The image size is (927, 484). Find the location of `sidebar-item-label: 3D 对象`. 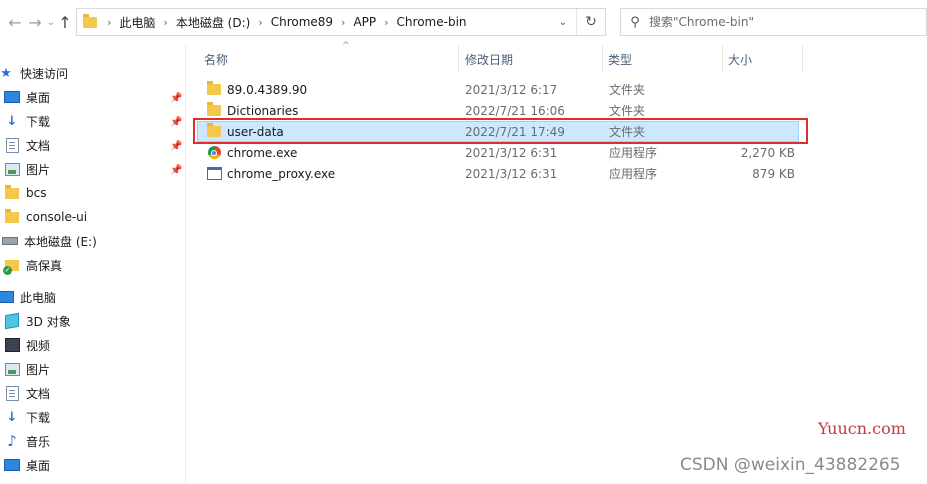

sidebar-item-label: 3D 对象 is located at coordinates (48, 321).